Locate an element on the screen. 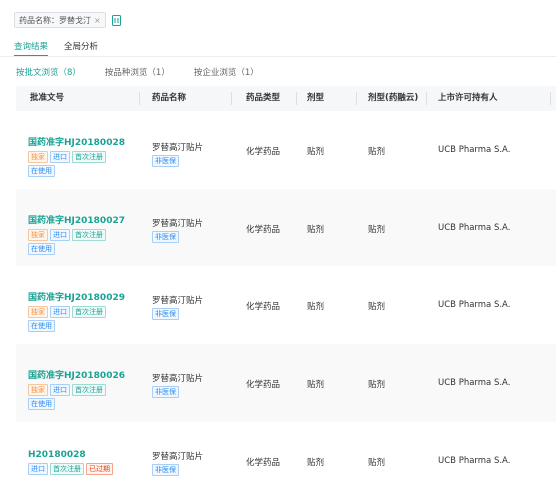 Image resolution: width=556 pixels, height=501 pixels. column-header-drug-type: 药品类型 is located at coordinates (263, 98).